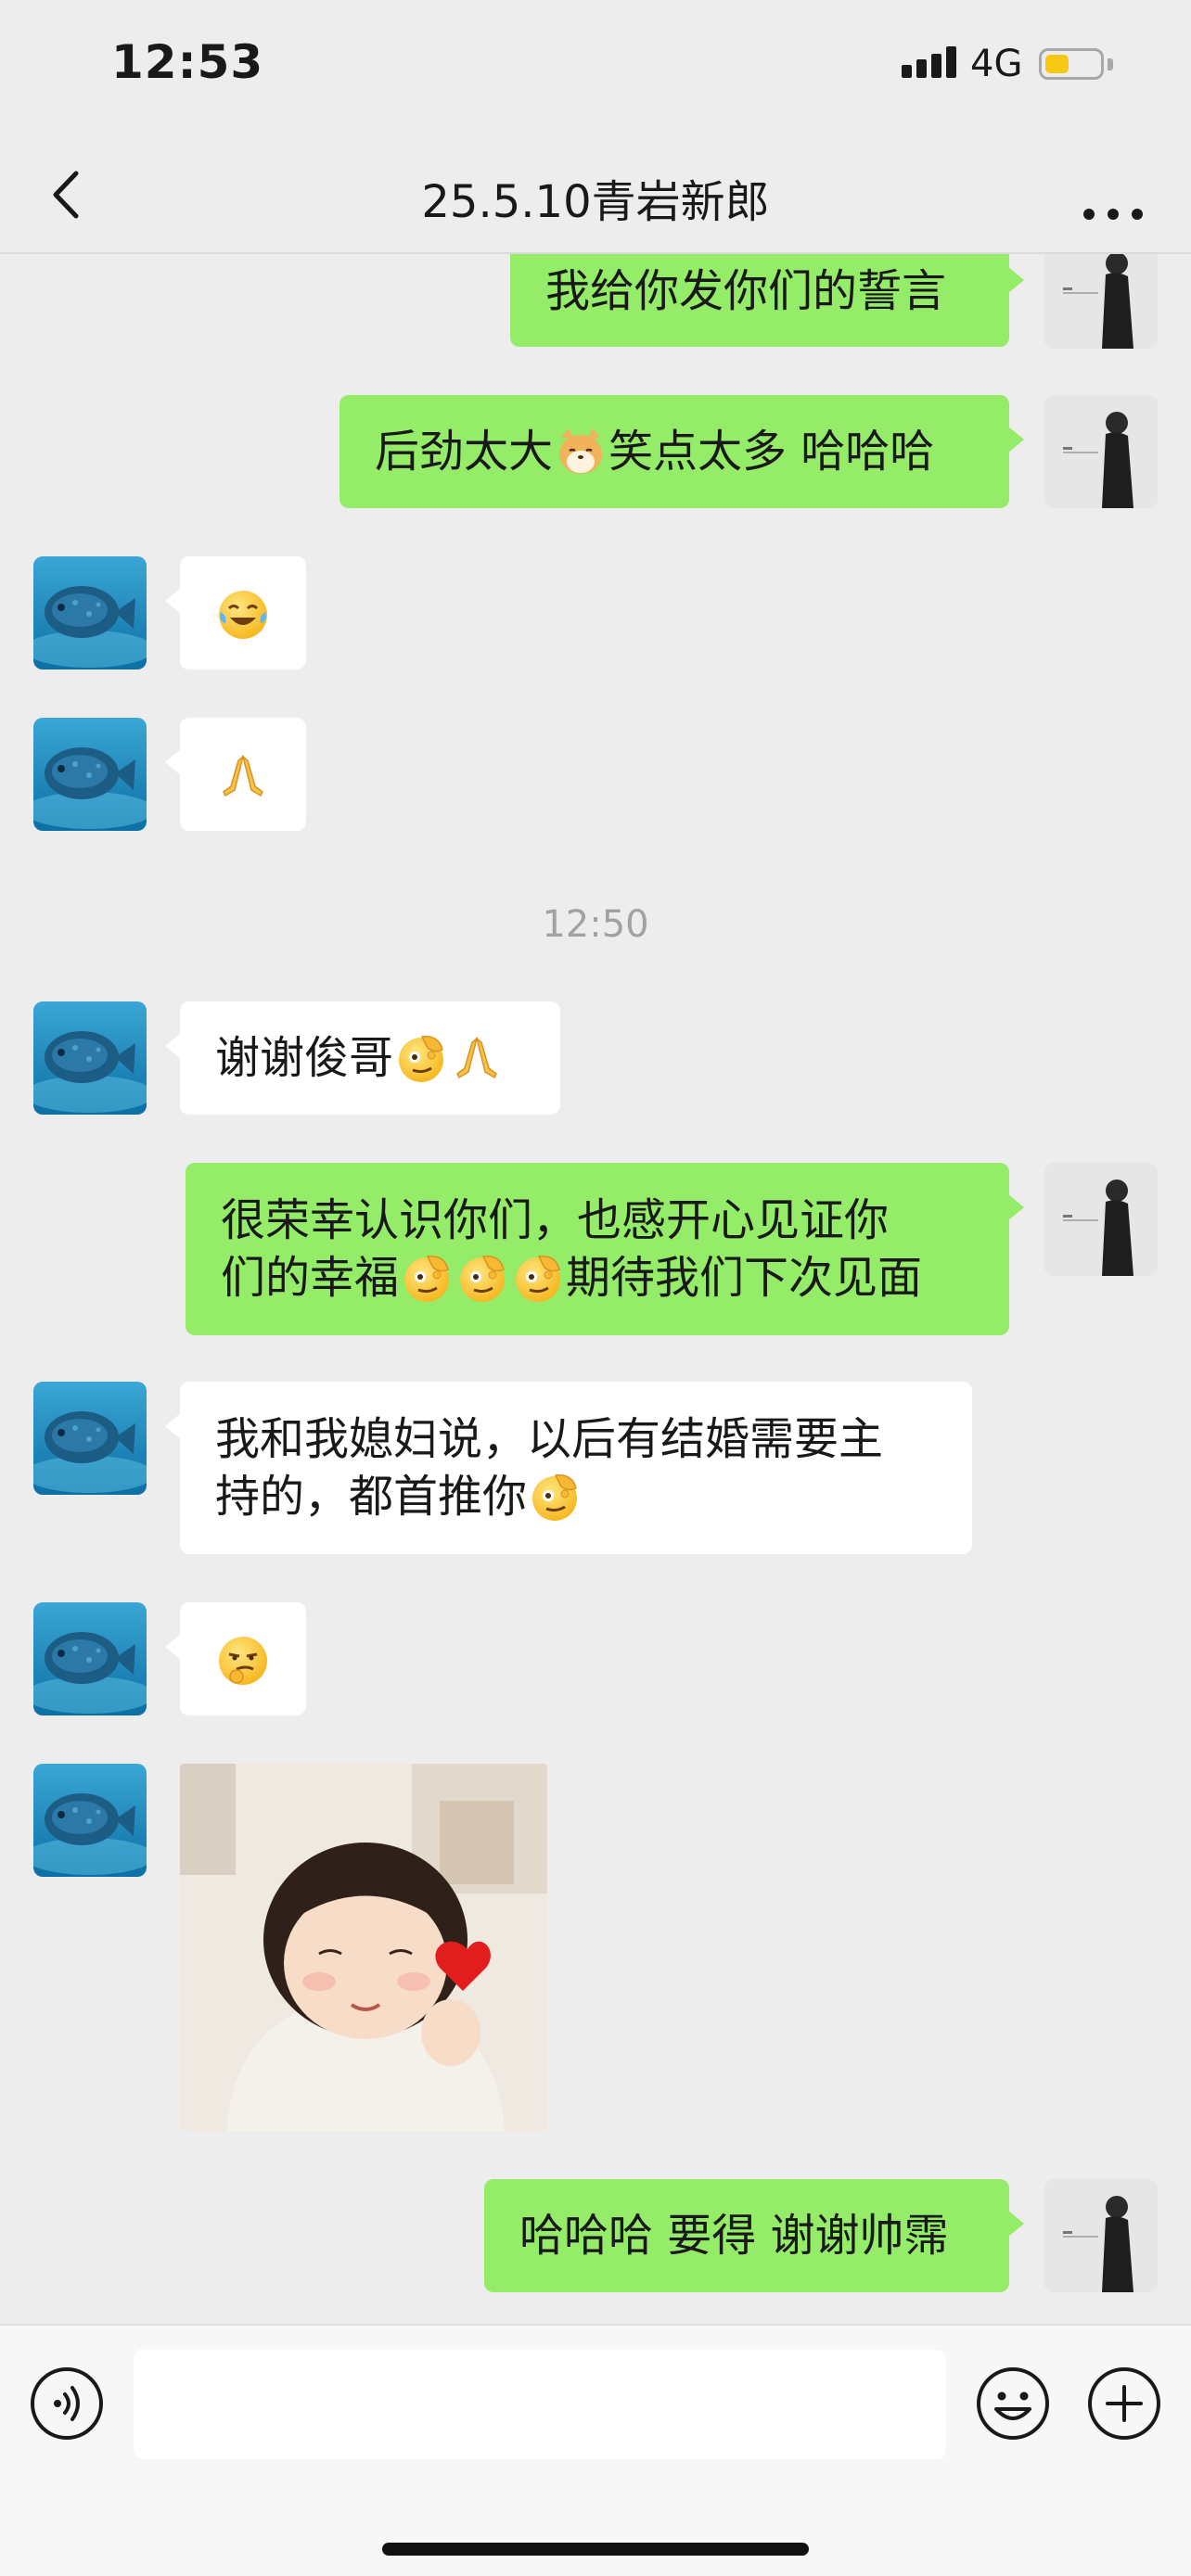  I want to click on message-bubble-outgoing: 我给你发你们的誓言, so click(767, 301).